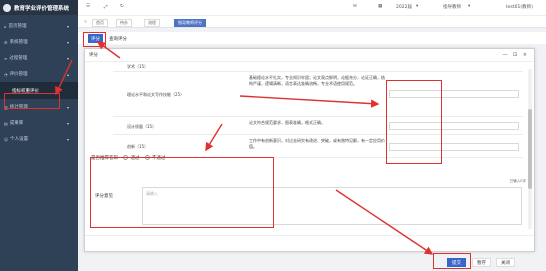  What do you see at coordinates (6, 139) in the screenshot?
I see `user-icon: ☺` at bounding box center [6, 139].